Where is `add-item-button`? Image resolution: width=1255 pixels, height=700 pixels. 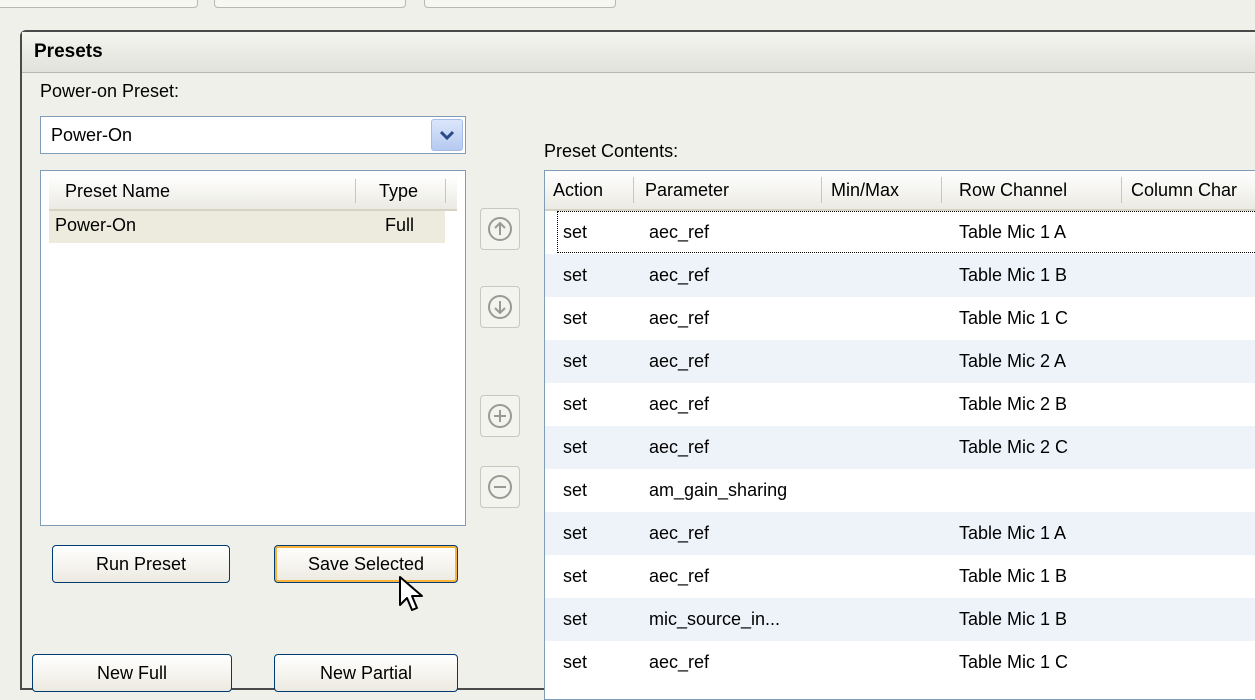
add-item-button is located at coordinates (500, 416).